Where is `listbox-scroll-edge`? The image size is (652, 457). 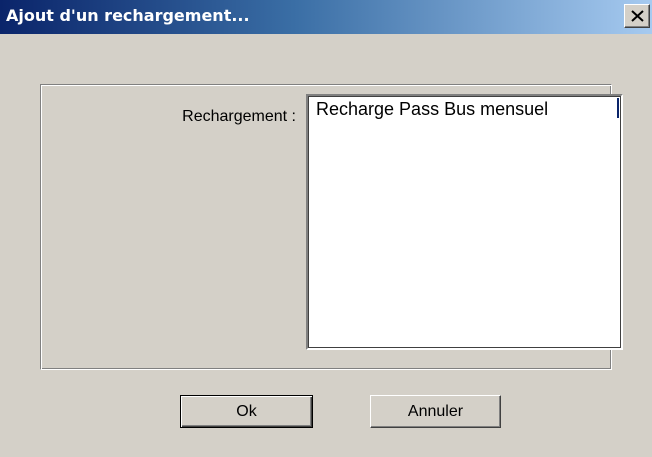 listbox-scroll-edge is located at coordinates (618, 108).